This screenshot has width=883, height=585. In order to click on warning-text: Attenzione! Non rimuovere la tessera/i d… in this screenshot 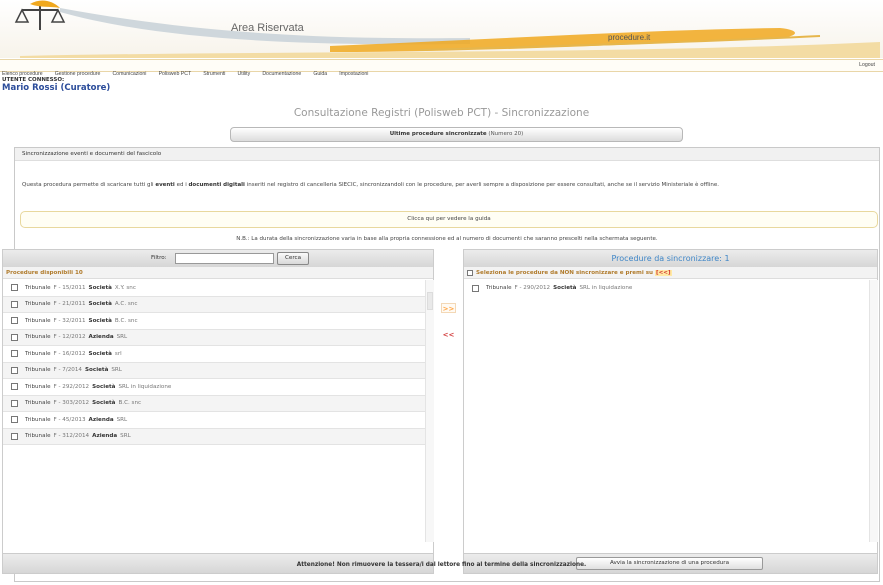, I will do `click(441, 565)`.